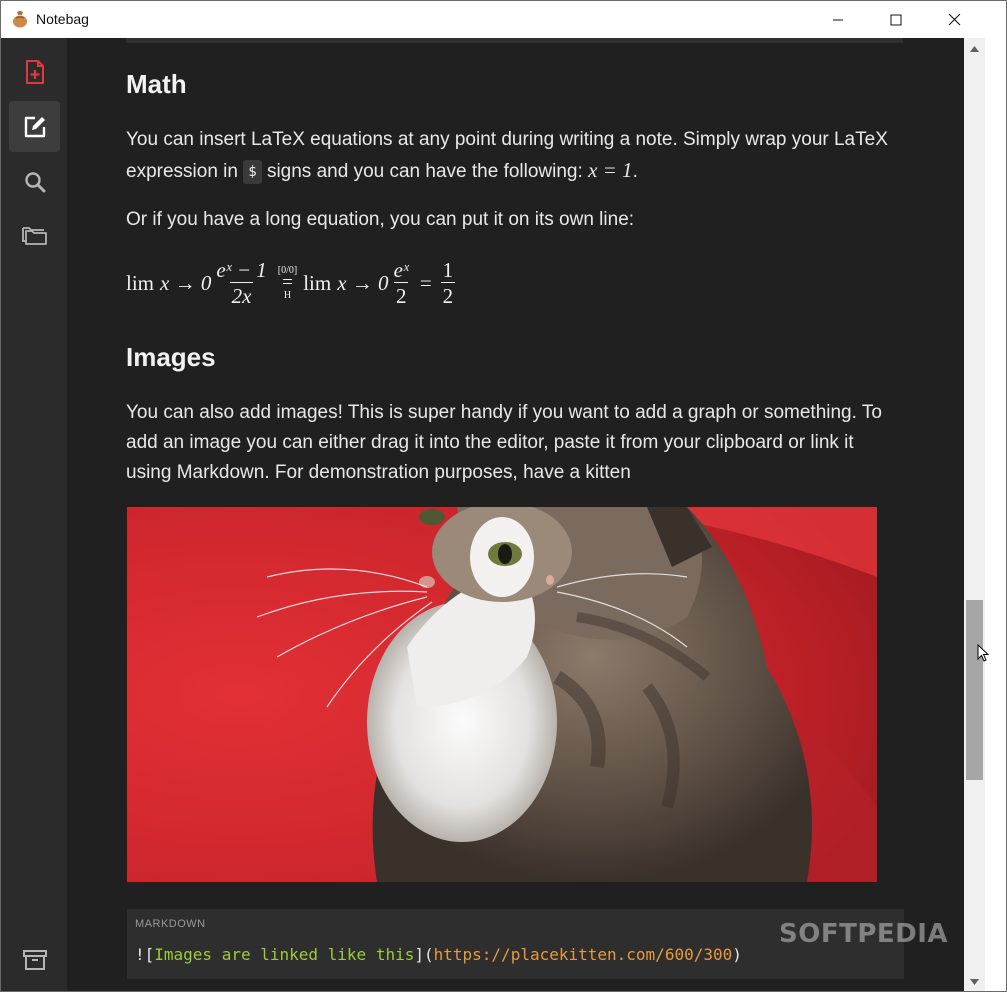 This screenshot has width=1007, height=992. What do you see at coordinates (156, 84) in the screenshot?
I see `heading-math: Math` at bounding box center [156, 84].